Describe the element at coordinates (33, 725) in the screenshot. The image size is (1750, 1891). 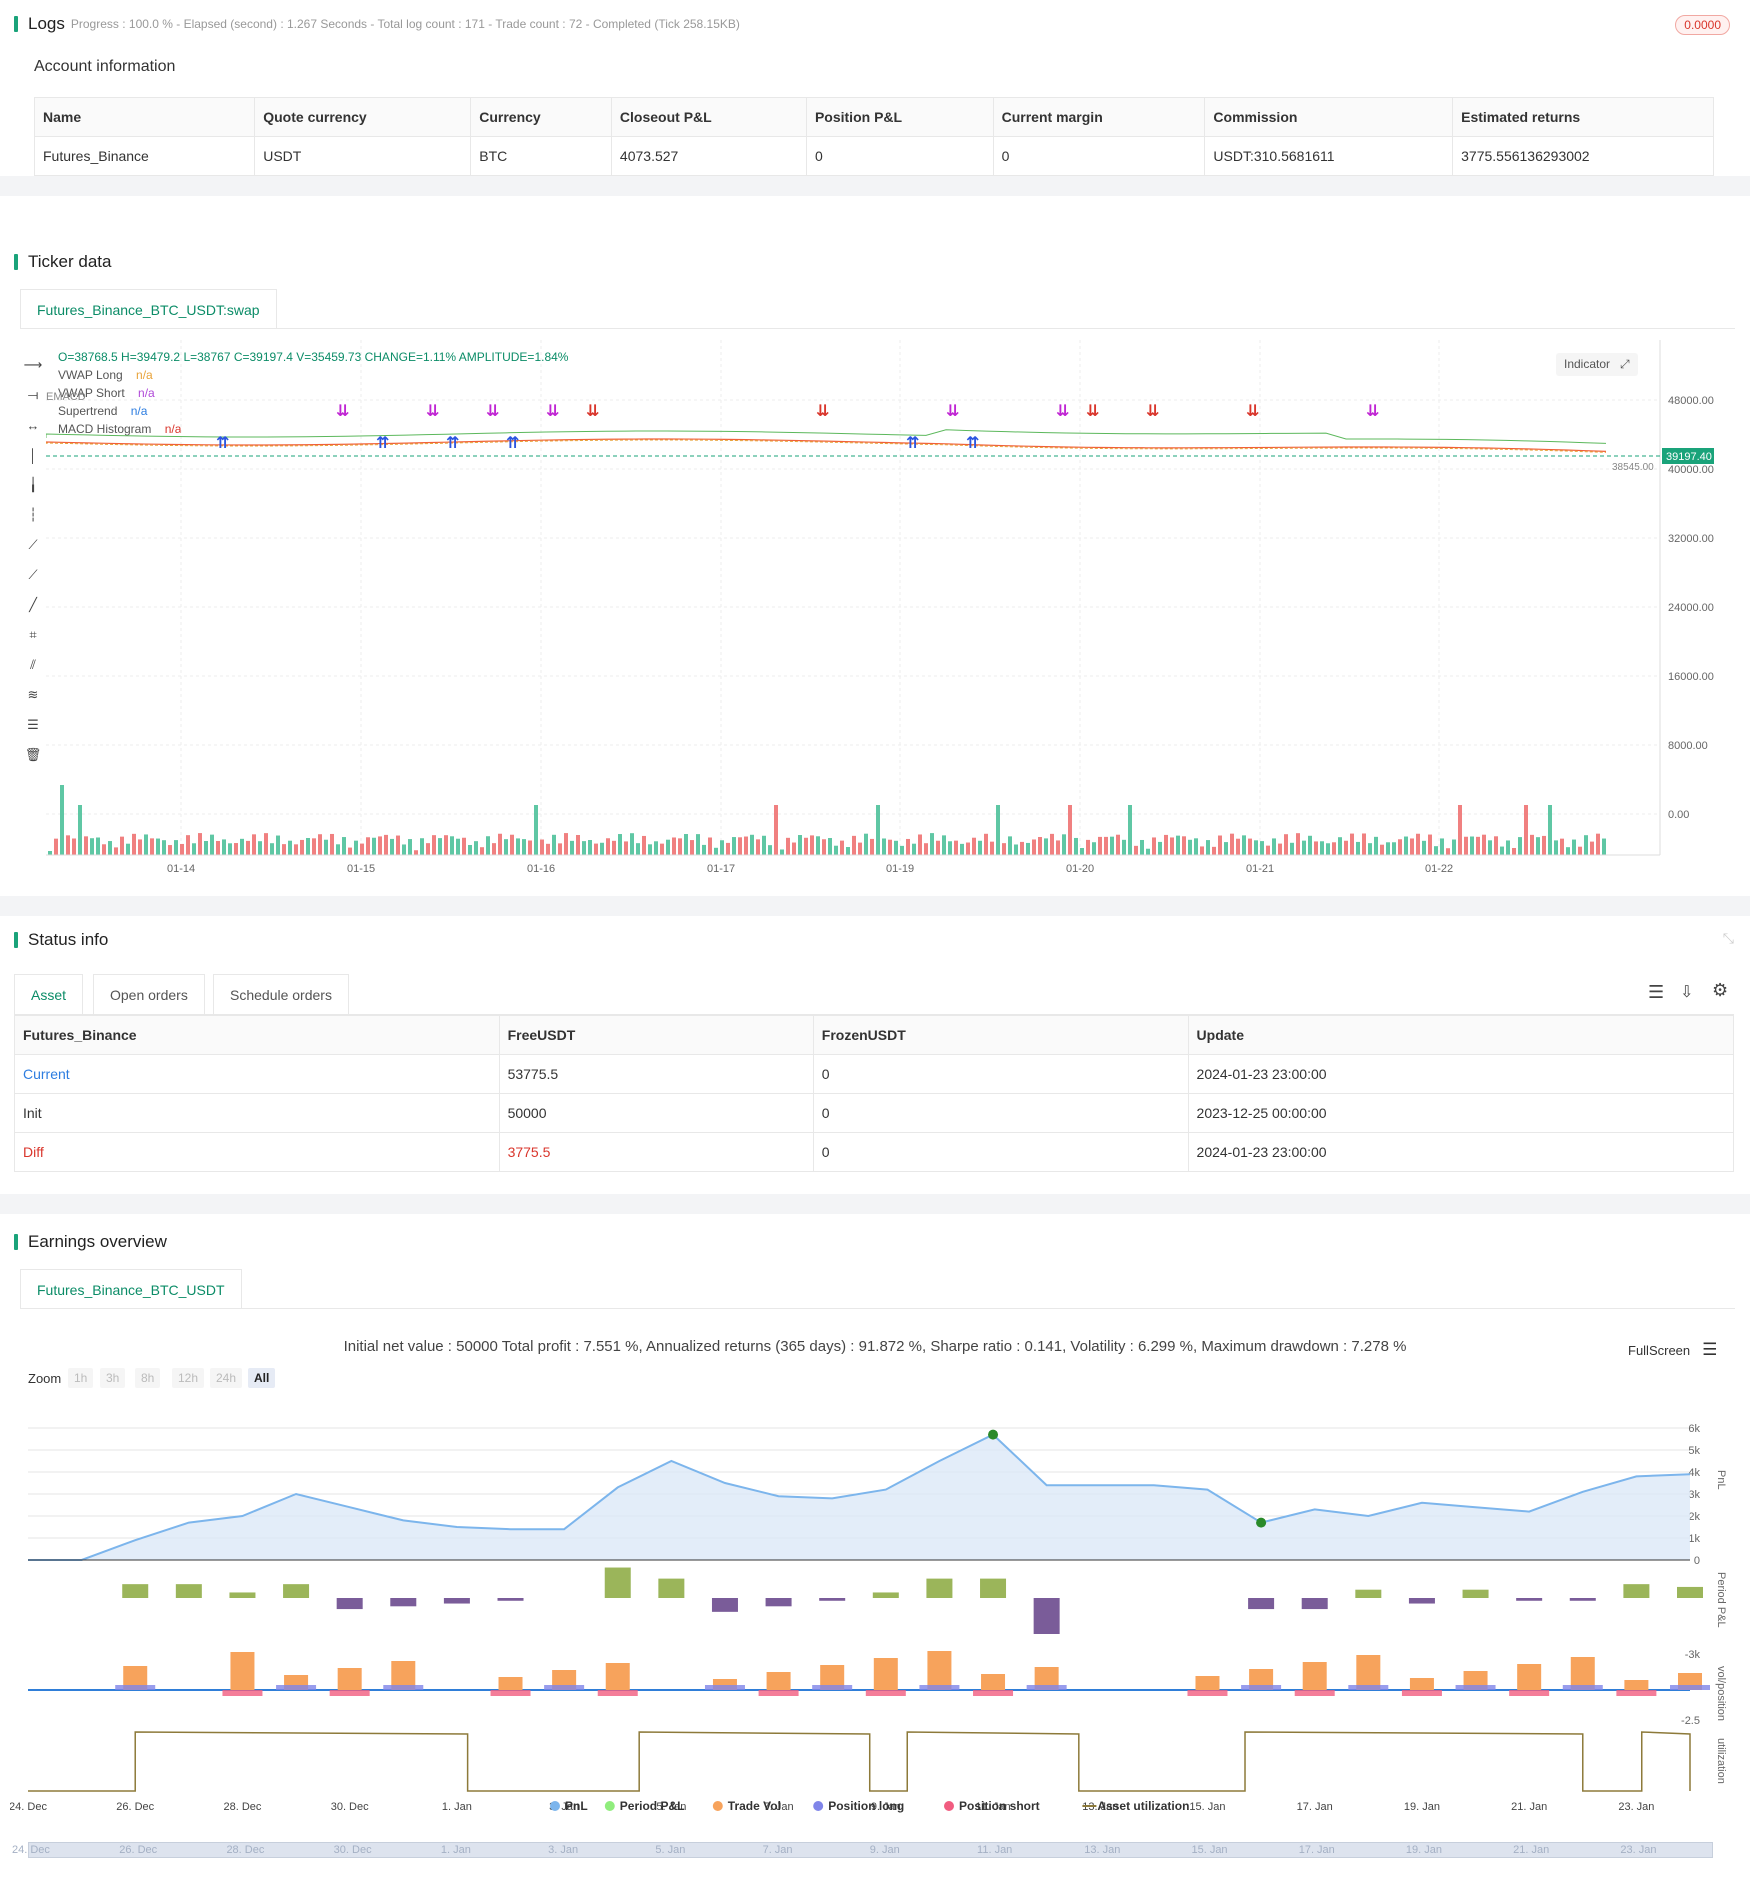
I see `horizontal-lines-tool-icon: ☰` at that location.